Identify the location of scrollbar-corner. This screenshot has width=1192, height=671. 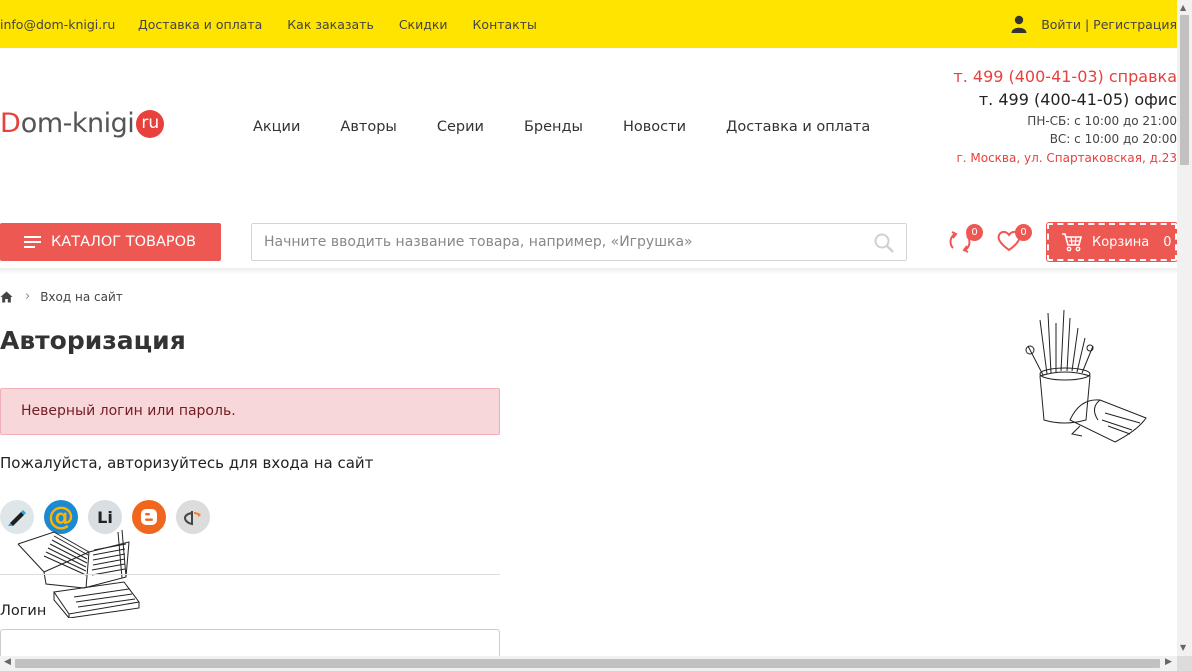
(1184, 663).